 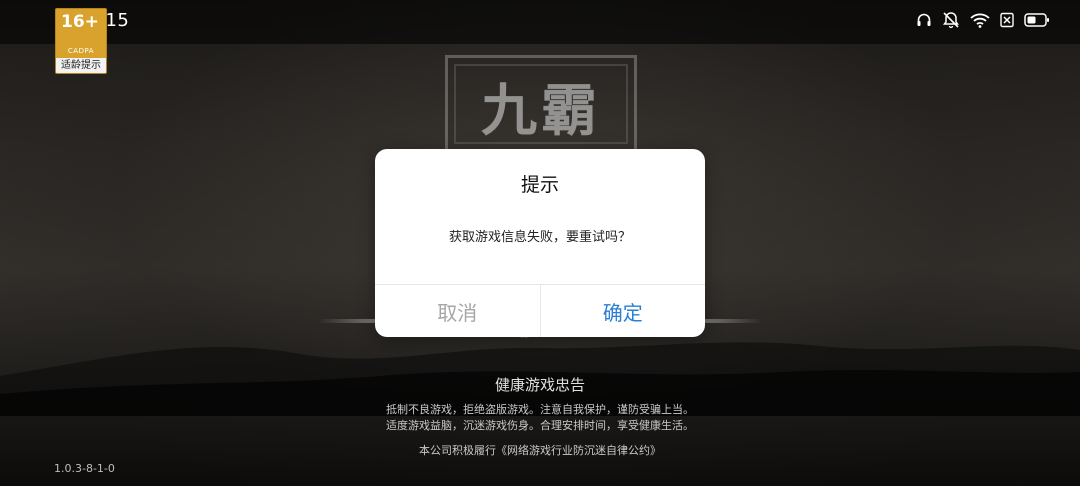 I want to click on status-bar: 13:15, so click(x=540, y=22).